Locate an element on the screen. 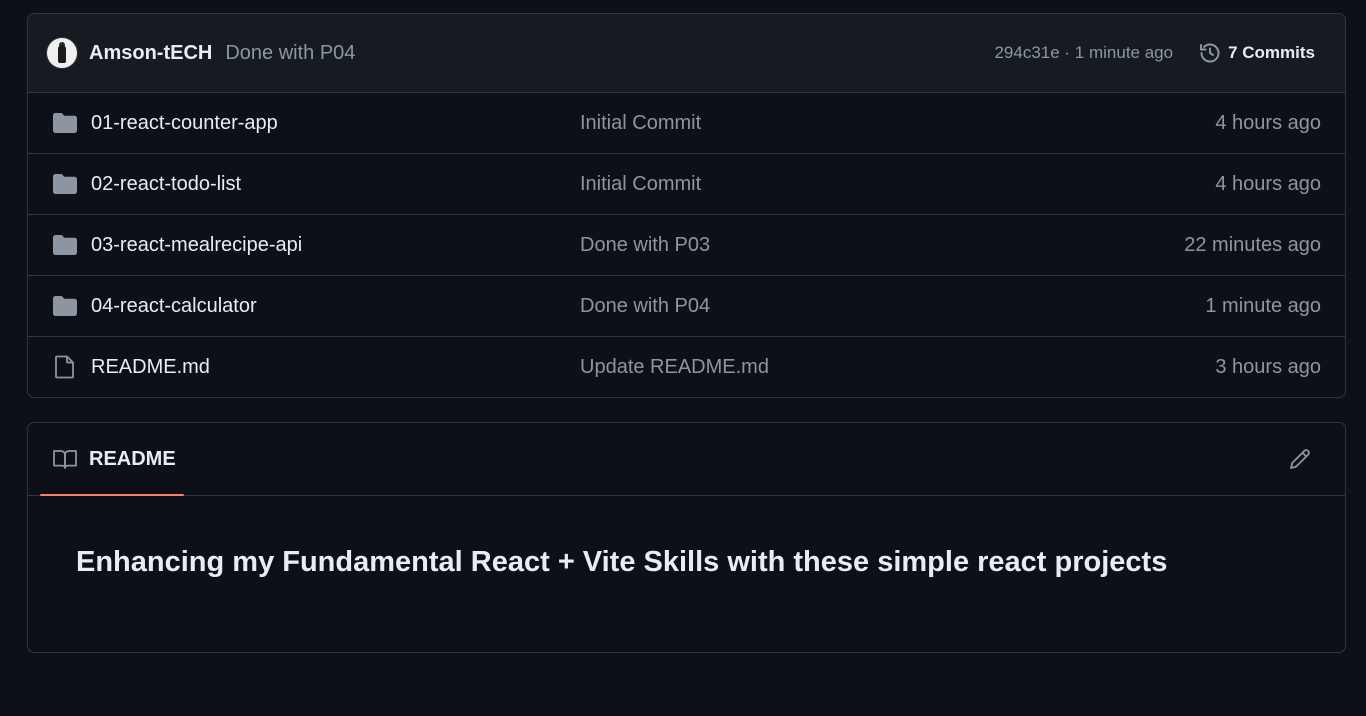 The height and width of the screenshot is (716, 1366). book-icon is located at coordinates (65, 459).